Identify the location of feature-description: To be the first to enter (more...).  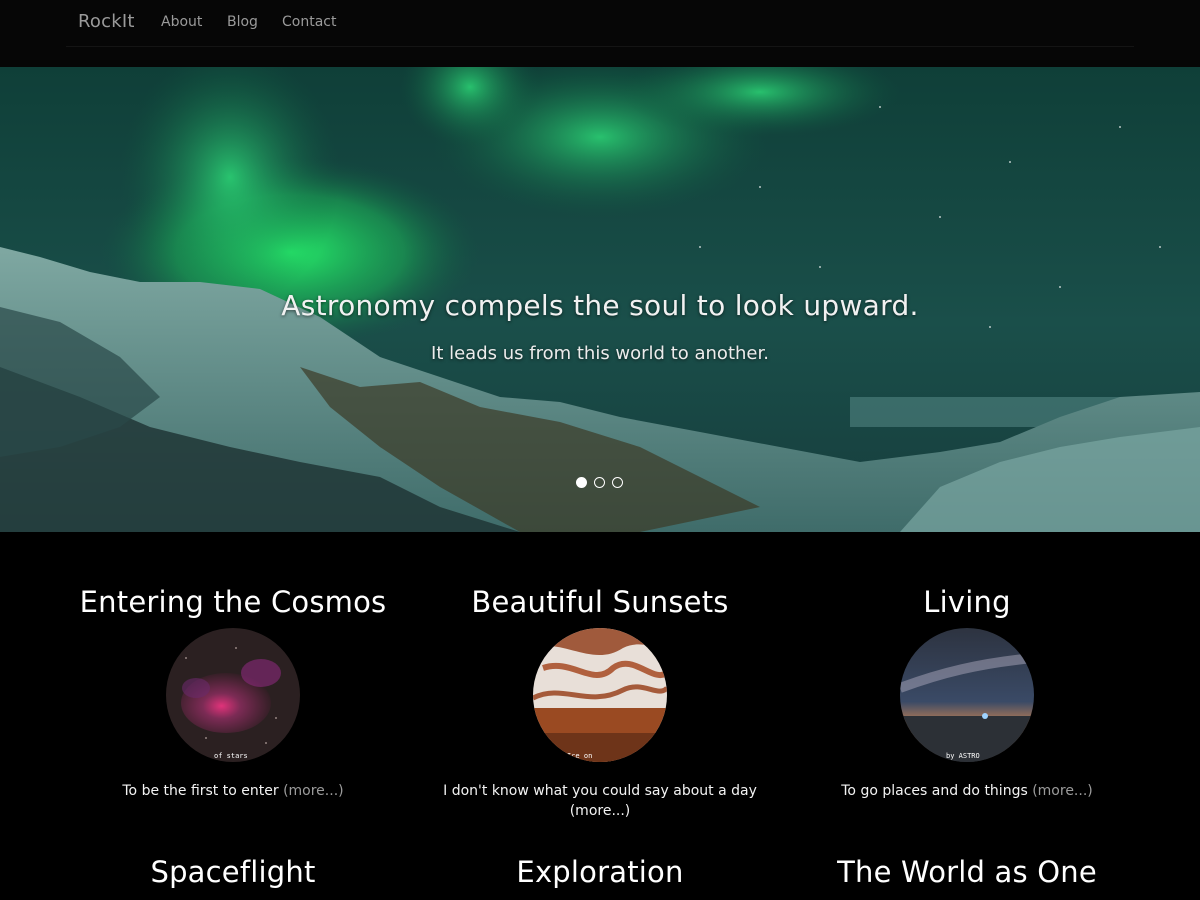
(233, 791).